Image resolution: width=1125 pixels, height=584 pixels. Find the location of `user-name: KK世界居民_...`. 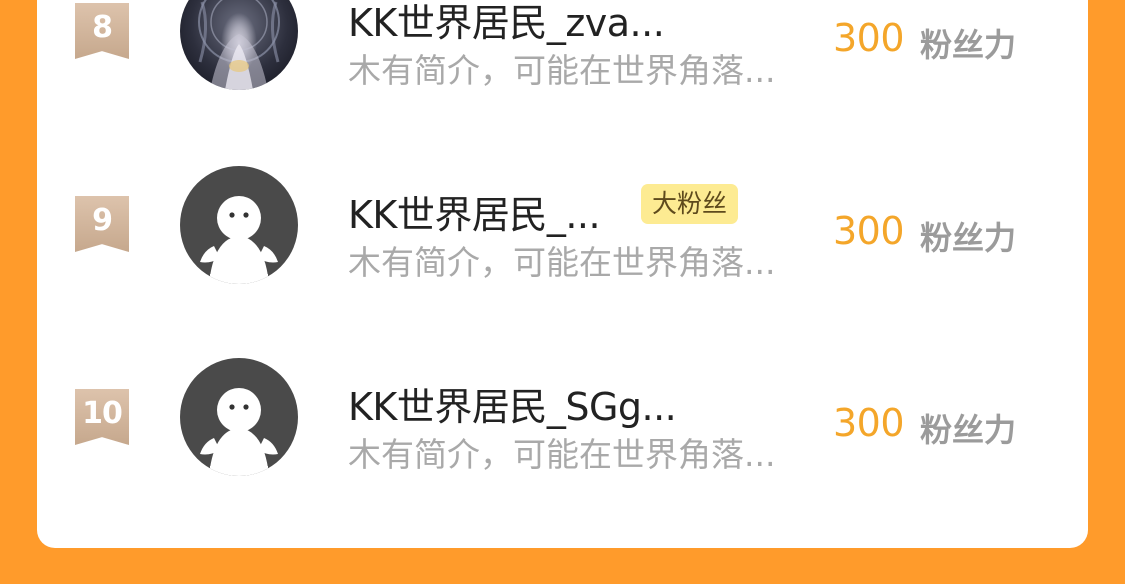

user-name: KK世界居民_... is located at coordinates (474, 211).